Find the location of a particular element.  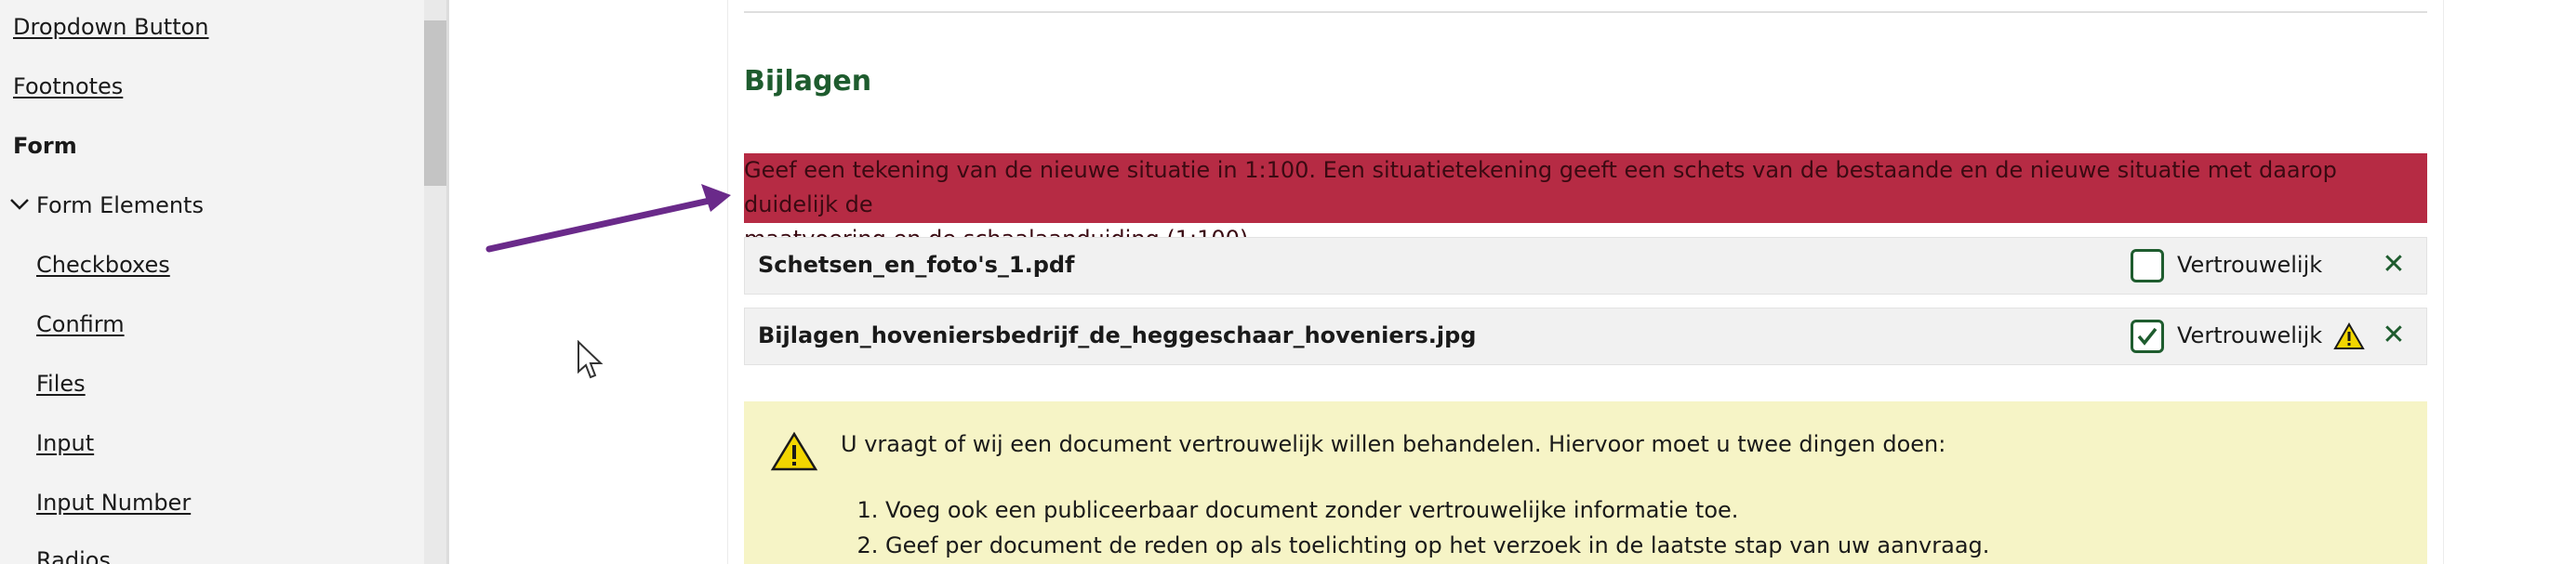

sidebar-item-checkboxes: Checkboxes is located at coordinates (103, 265).